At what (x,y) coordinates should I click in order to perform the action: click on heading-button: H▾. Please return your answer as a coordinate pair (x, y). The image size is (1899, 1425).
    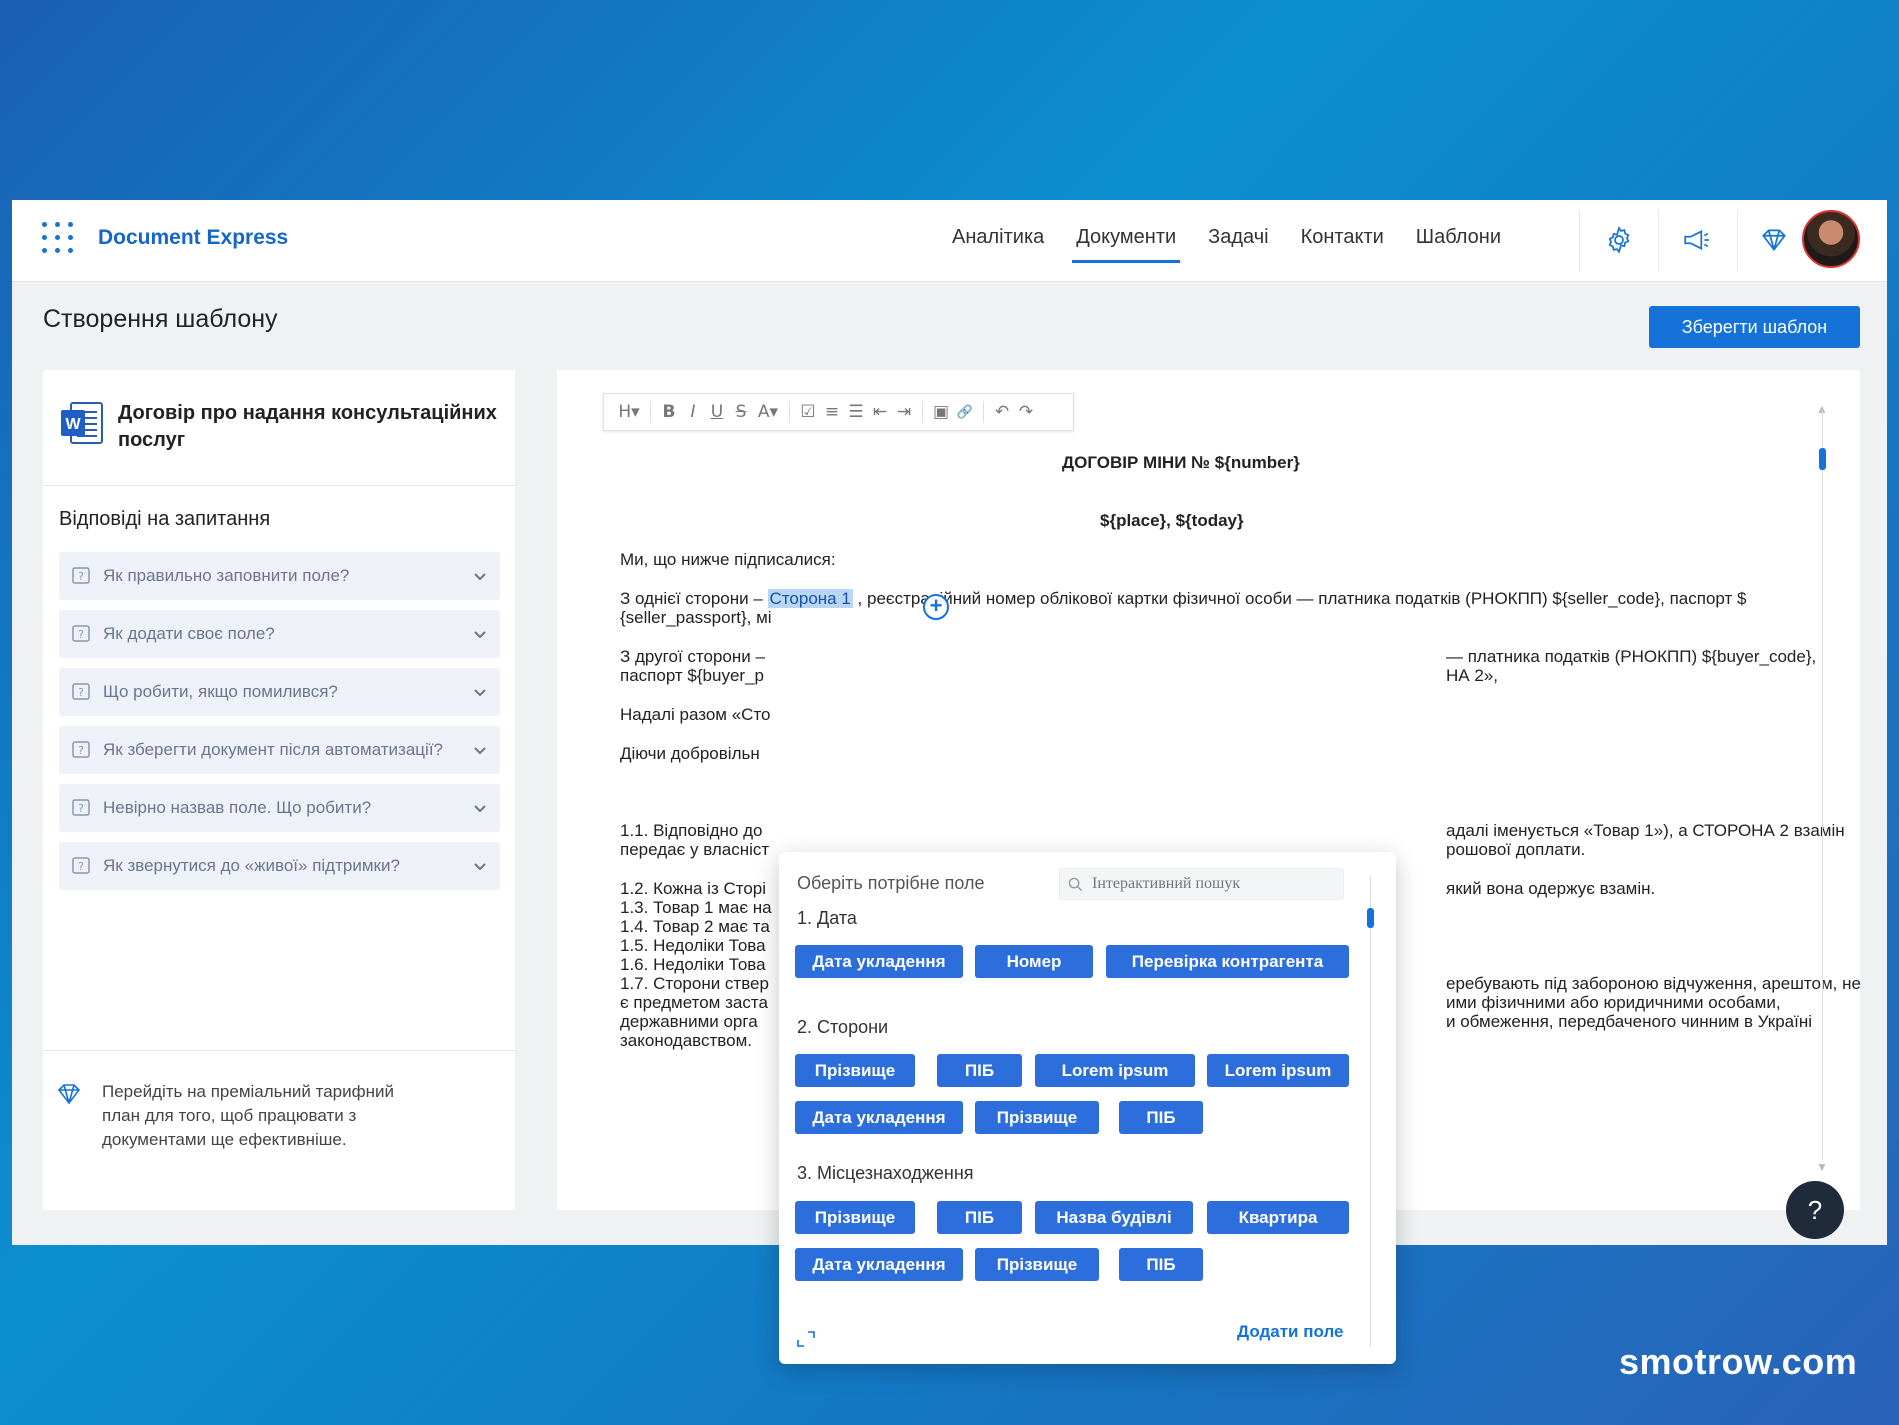
    Looking at the image, I should click on (629, 412).